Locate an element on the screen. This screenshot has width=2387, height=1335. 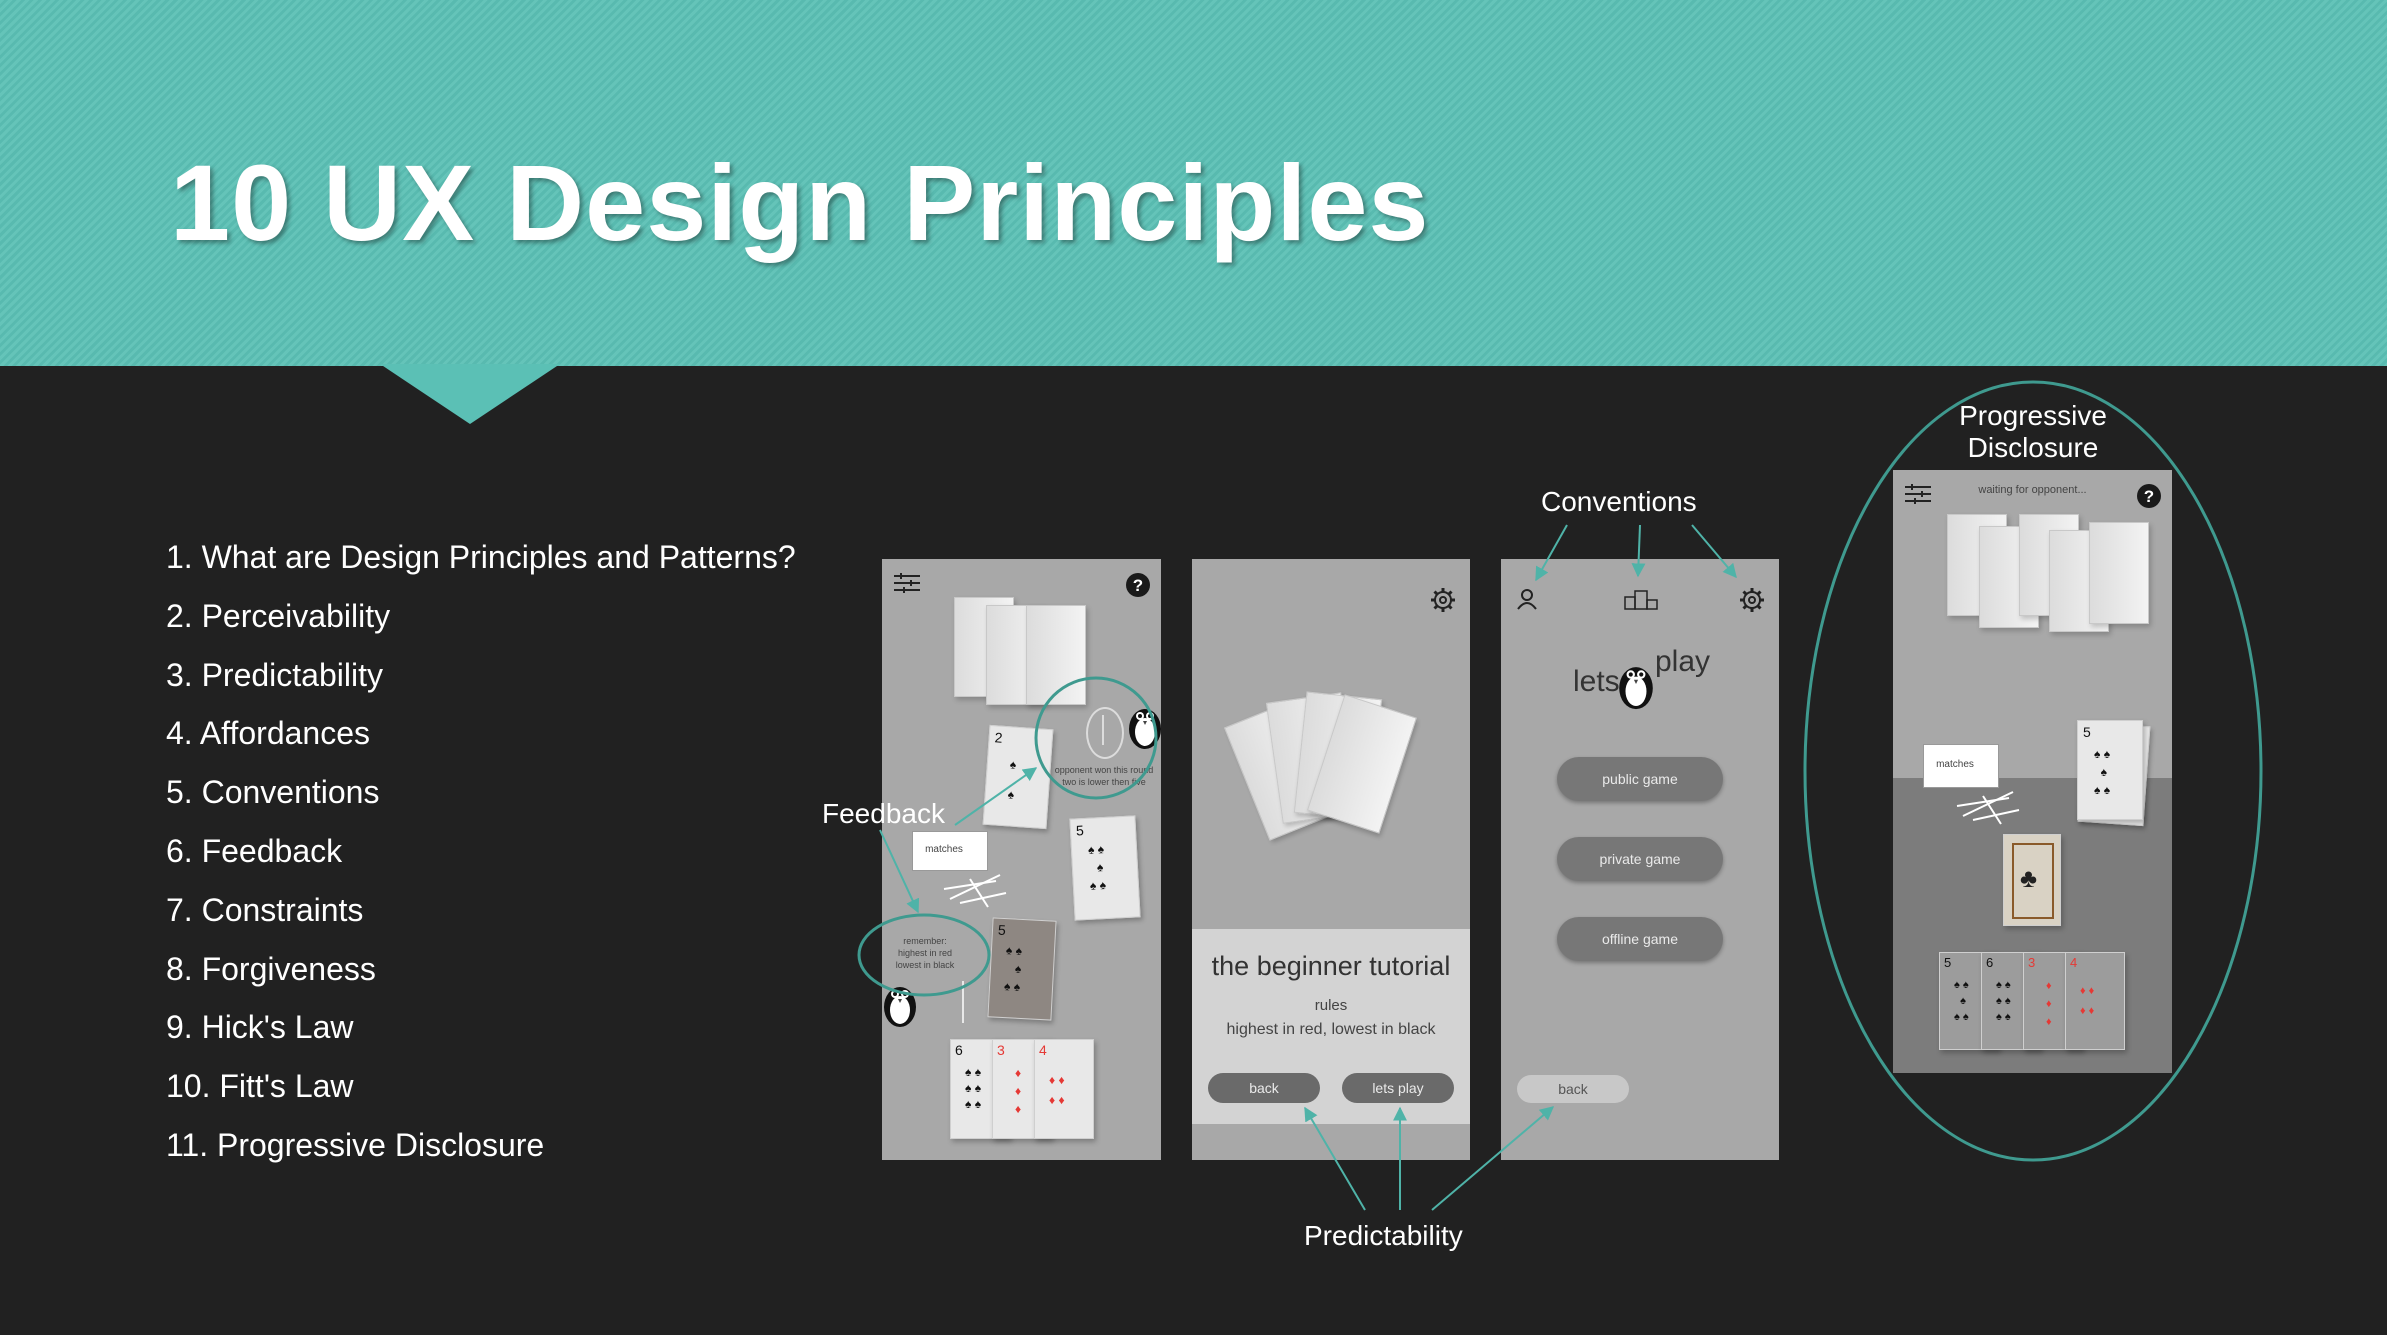
progressive-disclosure-ellipse is located at coordinates (2033, 771).